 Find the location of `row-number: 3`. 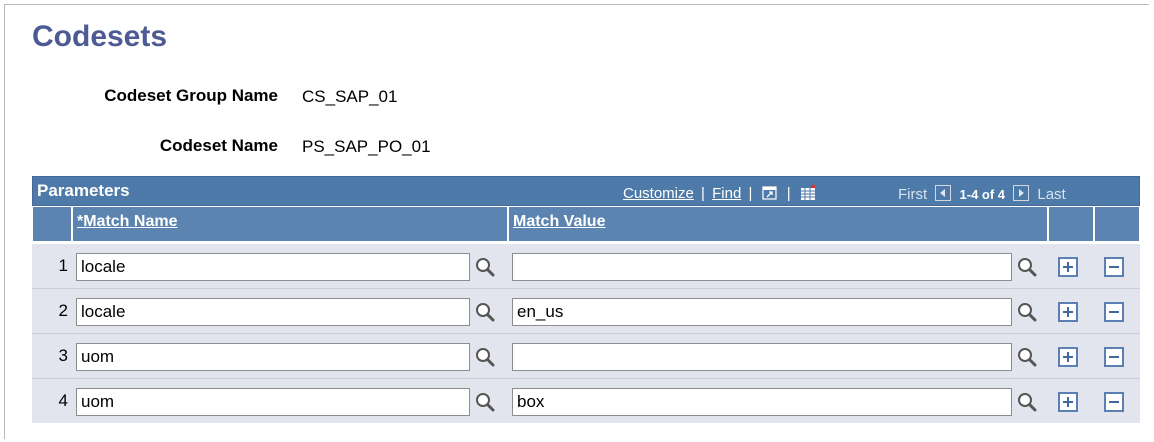

row-number: 3 is located at coordinates (63, 355).